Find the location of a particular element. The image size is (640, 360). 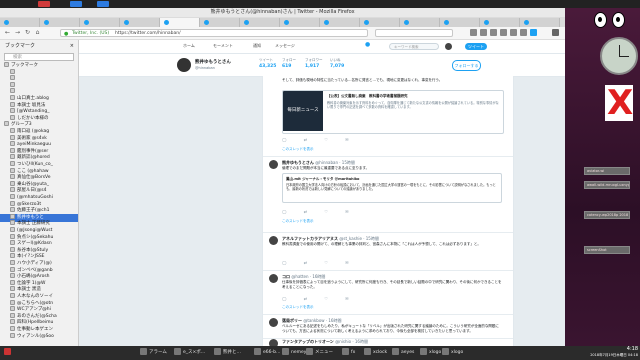

stat-following: フォロー 619 is located at coordinates (289, 63).